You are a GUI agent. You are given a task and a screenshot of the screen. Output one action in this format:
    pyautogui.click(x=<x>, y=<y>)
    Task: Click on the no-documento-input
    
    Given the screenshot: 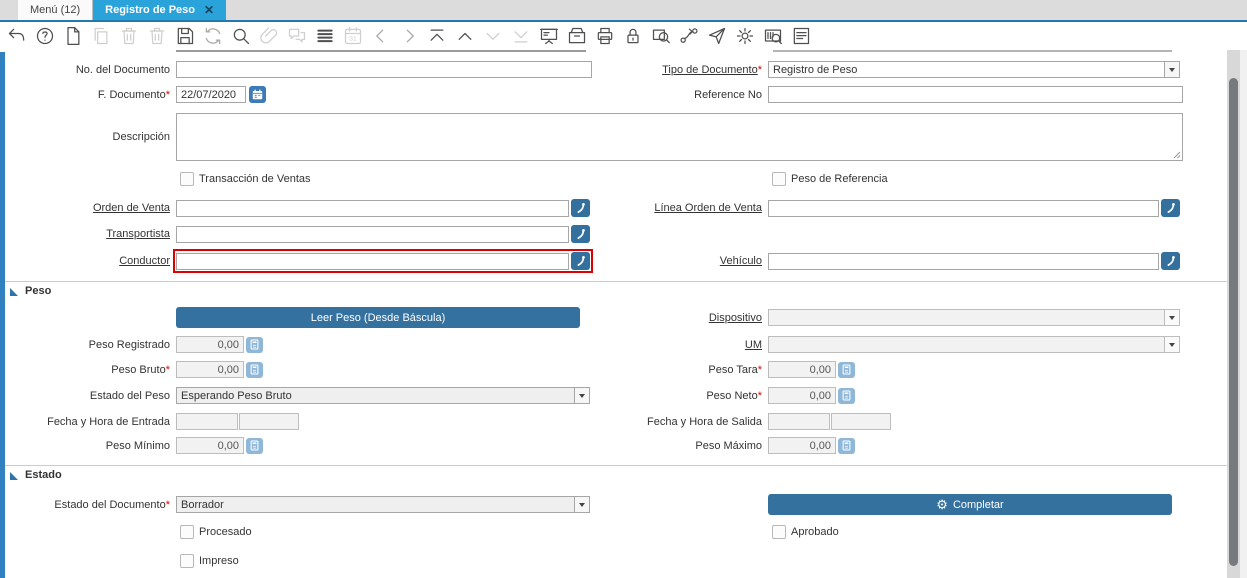 What is the action you would take?
    pyautogui.click(x=384, y=69)
    